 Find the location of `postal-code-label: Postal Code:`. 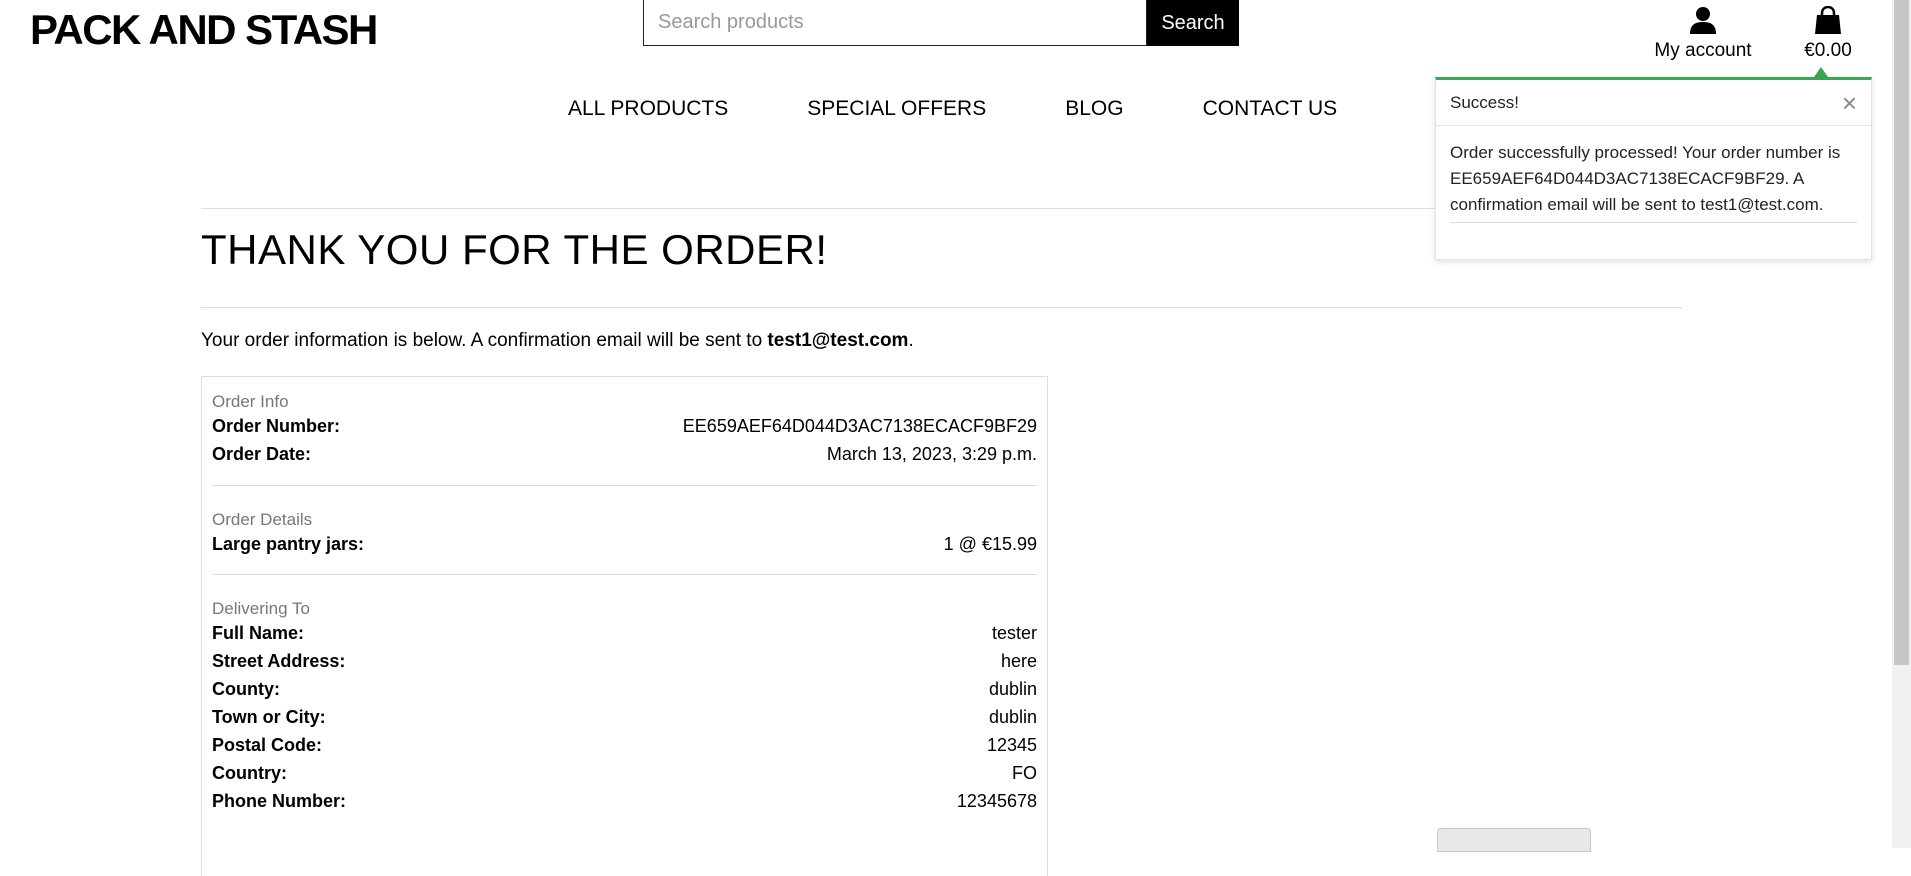

postal-code-label: Postal Code: is located at coordinates (267, 745).